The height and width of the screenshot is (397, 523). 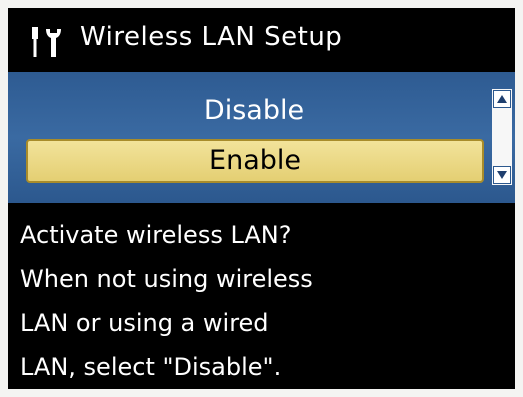 What do you see at coordinates (166, 279) in the screenshot?
I see `message-line: When not using wireless` at bounding box center [166, 279].